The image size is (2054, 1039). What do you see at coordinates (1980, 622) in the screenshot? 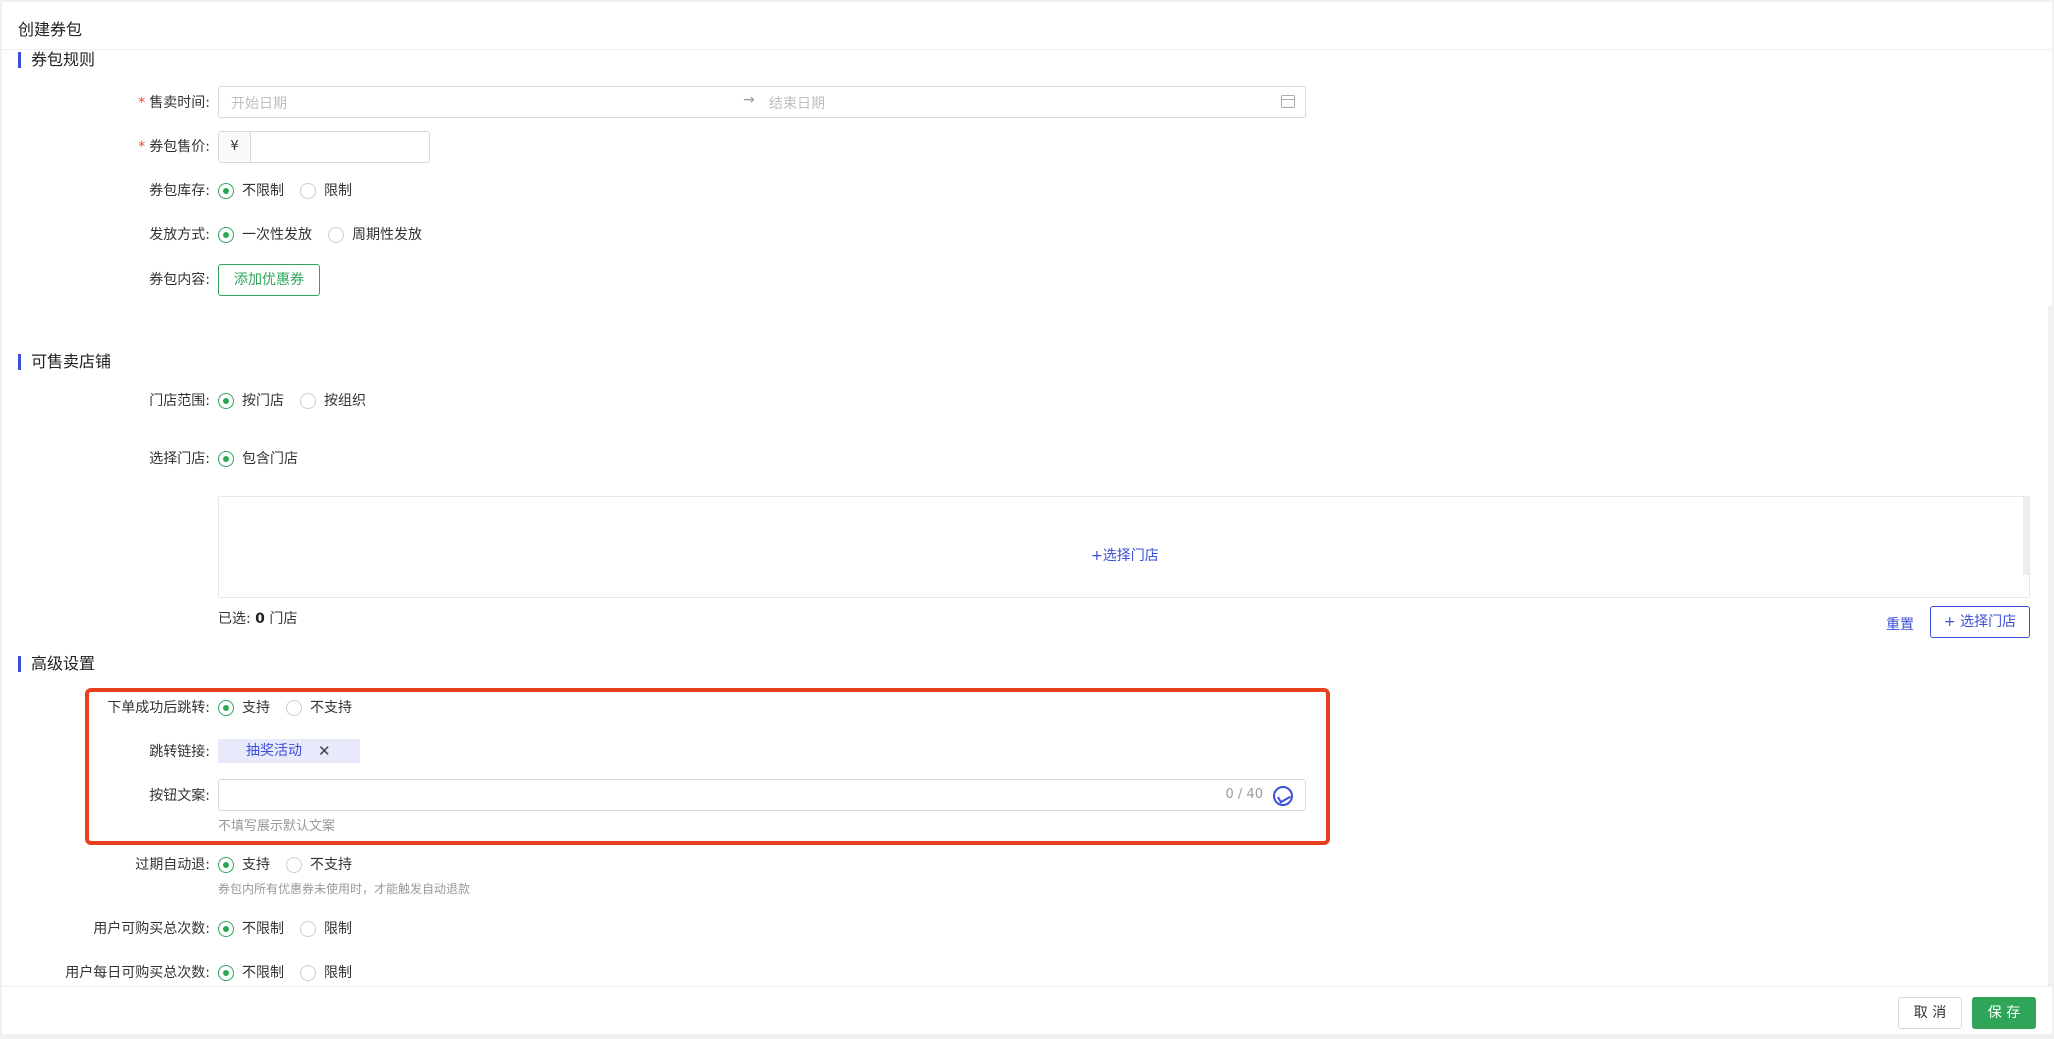
I see `select-store-button: + 选择门店` at bounding box center [1980, 622].